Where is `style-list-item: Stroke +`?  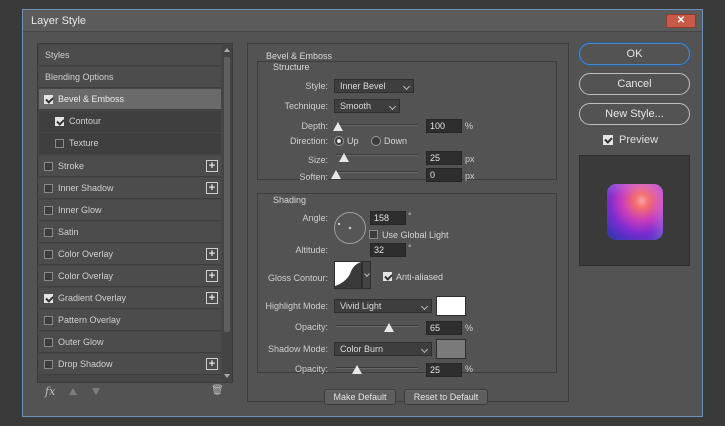
style-list-item: Stroke + is located at coordinates (130, 166).